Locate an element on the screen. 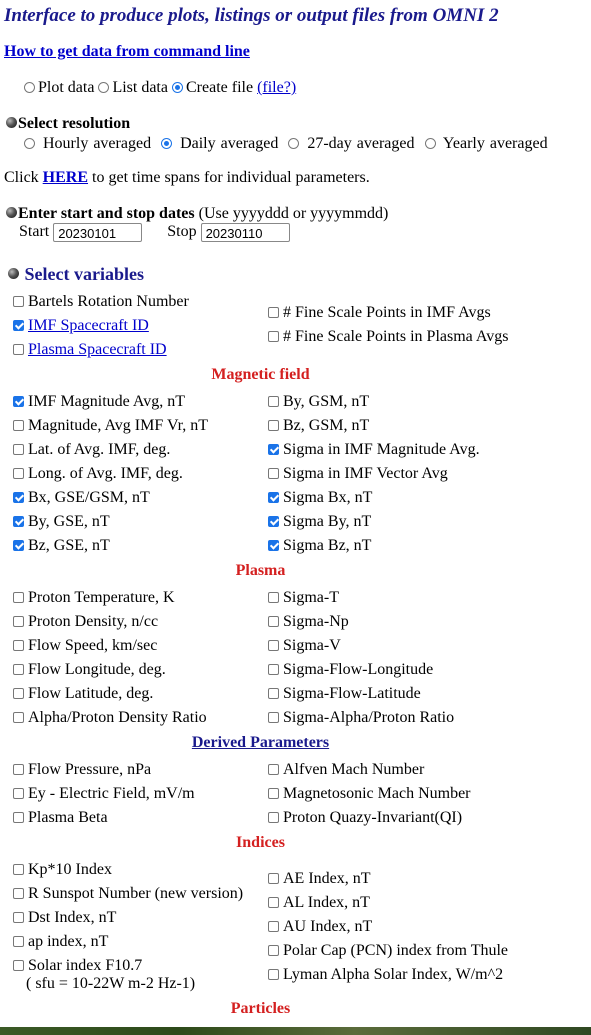  index-checkbox: AL Index, nT is located at coordinates (319, 903).